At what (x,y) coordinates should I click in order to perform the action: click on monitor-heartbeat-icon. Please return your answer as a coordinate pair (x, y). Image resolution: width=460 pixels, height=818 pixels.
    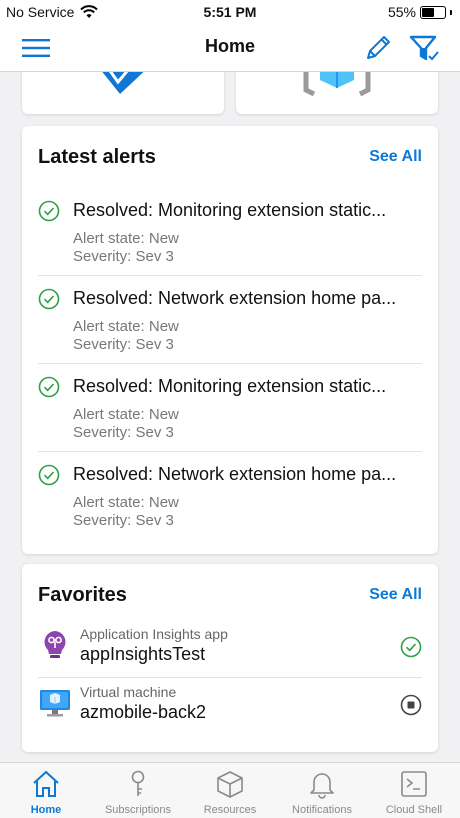
    Looking at the image, I should click on (123, 83).